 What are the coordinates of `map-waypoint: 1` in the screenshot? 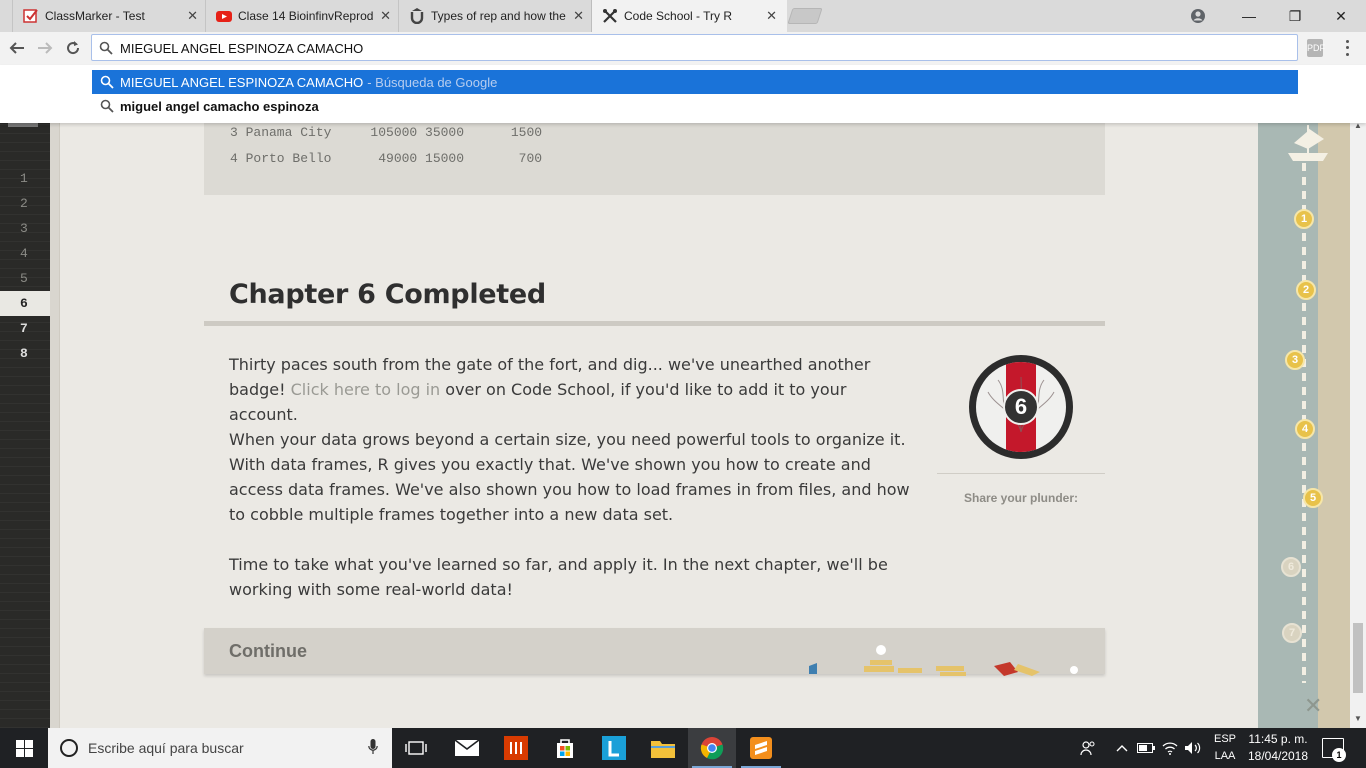 It's located at (1304, 219).